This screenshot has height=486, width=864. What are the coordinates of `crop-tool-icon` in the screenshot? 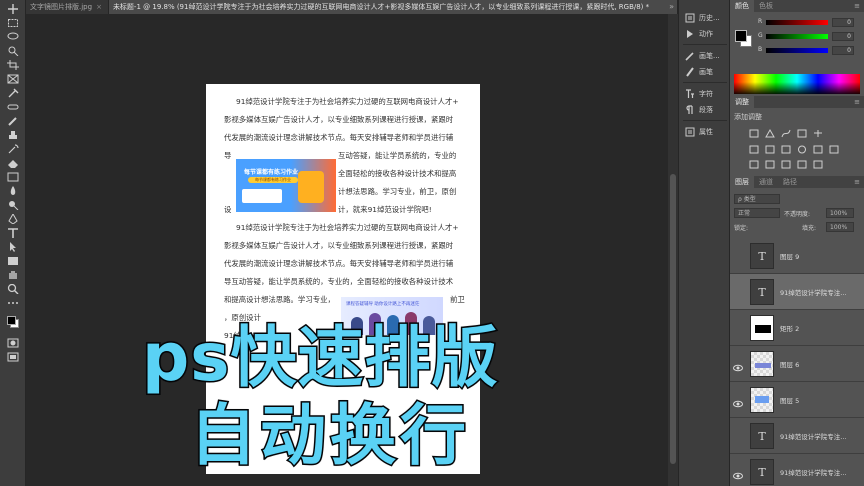 It's located at (13, 65).